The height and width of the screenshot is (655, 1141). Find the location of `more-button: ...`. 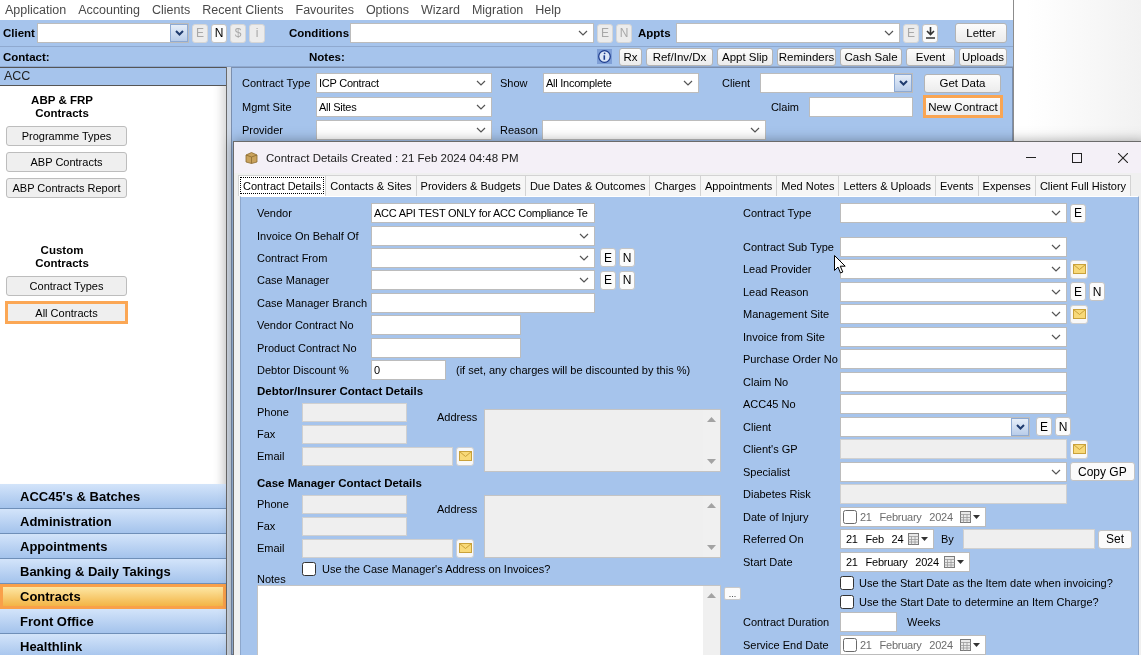

more-button: ... is located at coordinates (732, 594).